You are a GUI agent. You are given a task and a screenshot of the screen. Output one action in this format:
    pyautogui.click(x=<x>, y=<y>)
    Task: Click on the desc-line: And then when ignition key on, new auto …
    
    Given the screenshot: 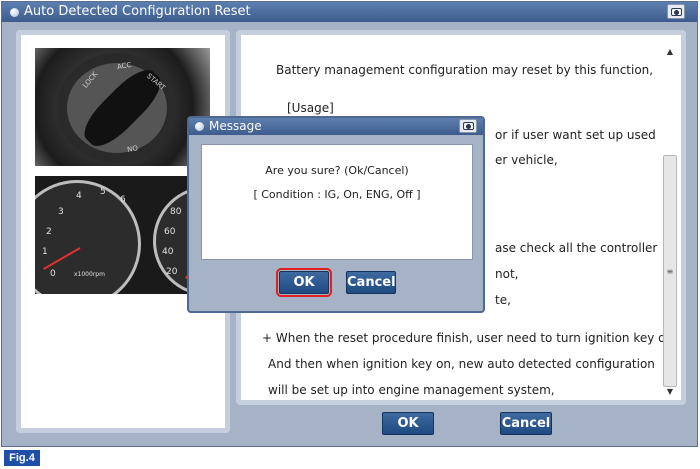 What is the action you would take?
    pyautogui.click(x=461, y=364)
    